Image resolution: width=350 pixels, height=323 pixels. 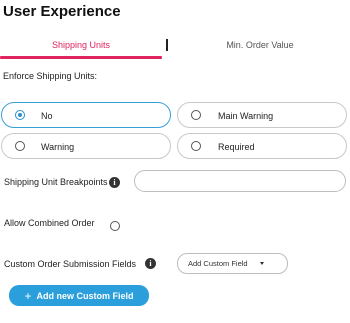 I want to click on radio-option-warning, so click(x=86, y=146).